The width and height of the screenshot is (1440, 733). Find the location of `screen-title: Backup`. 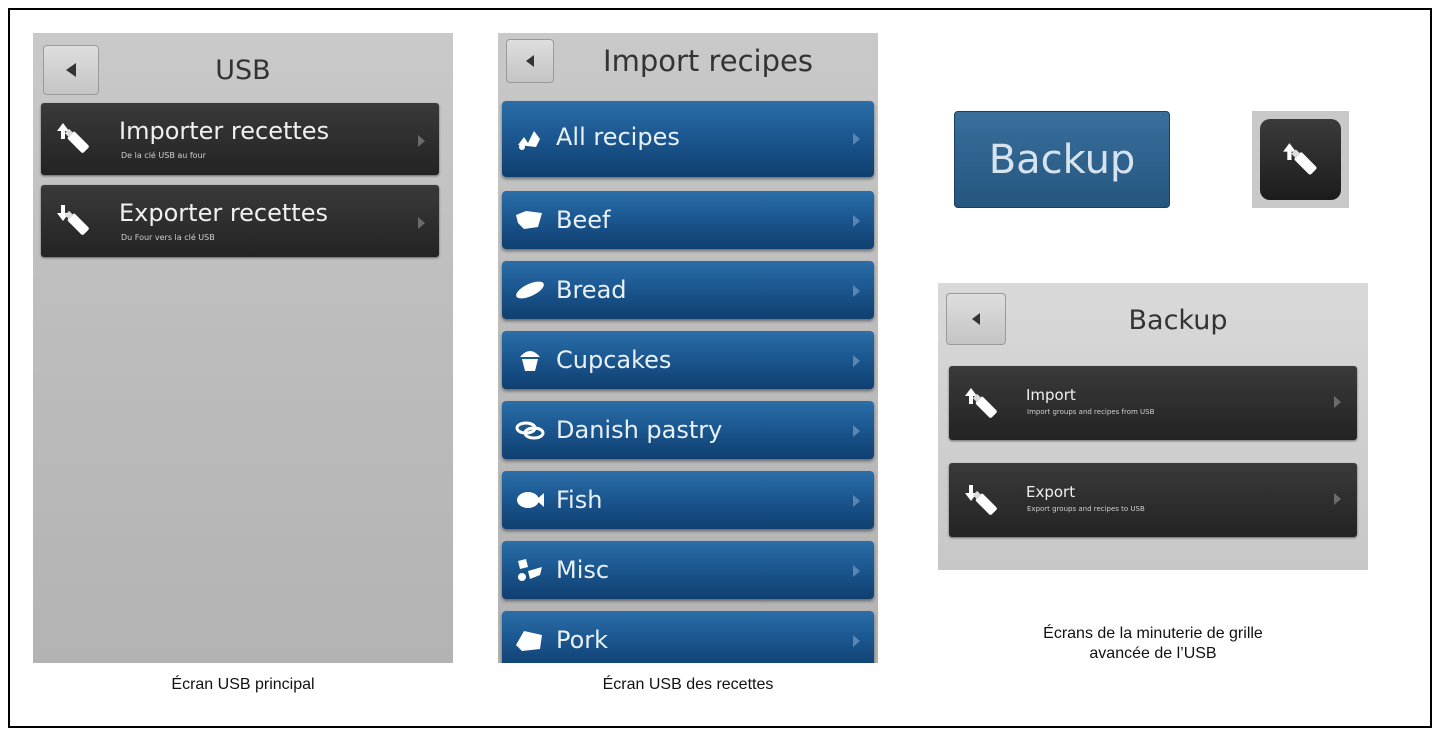

screen-title: Backup is located at coordinates (1178, 320).